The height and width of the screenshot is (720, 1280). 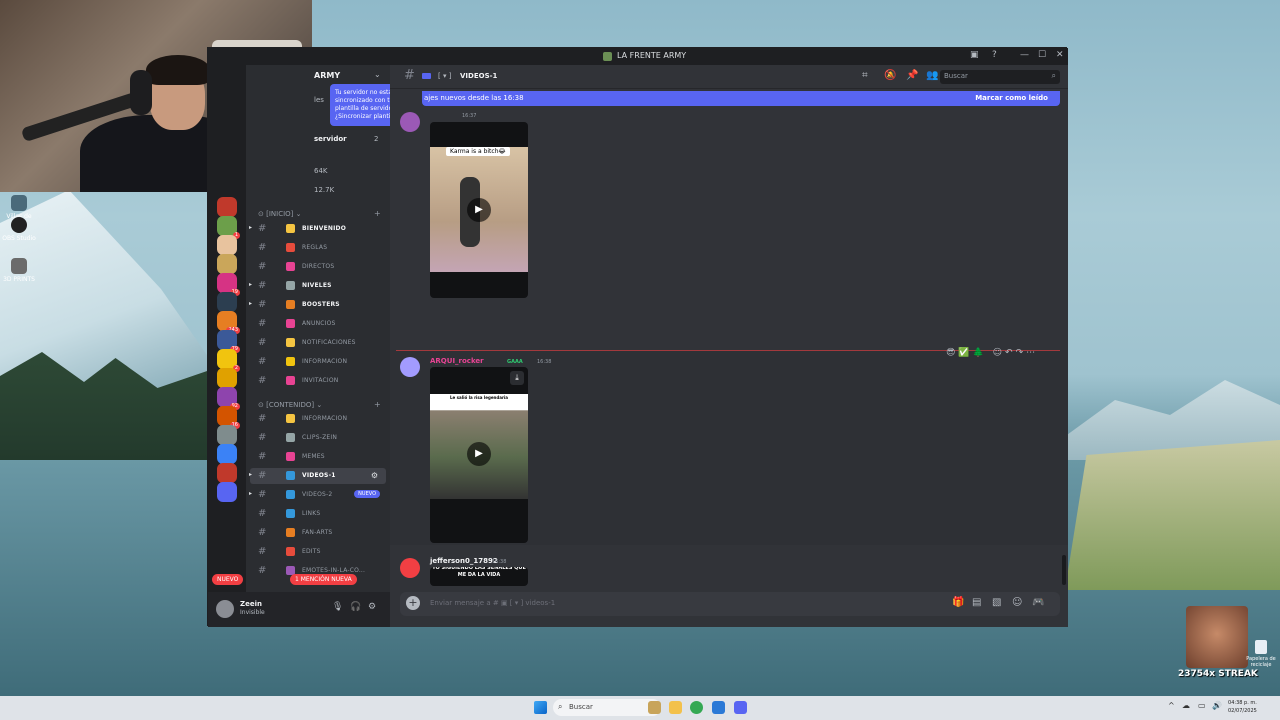 I want to click on server-icon: 19, so click(x=228, y=284).